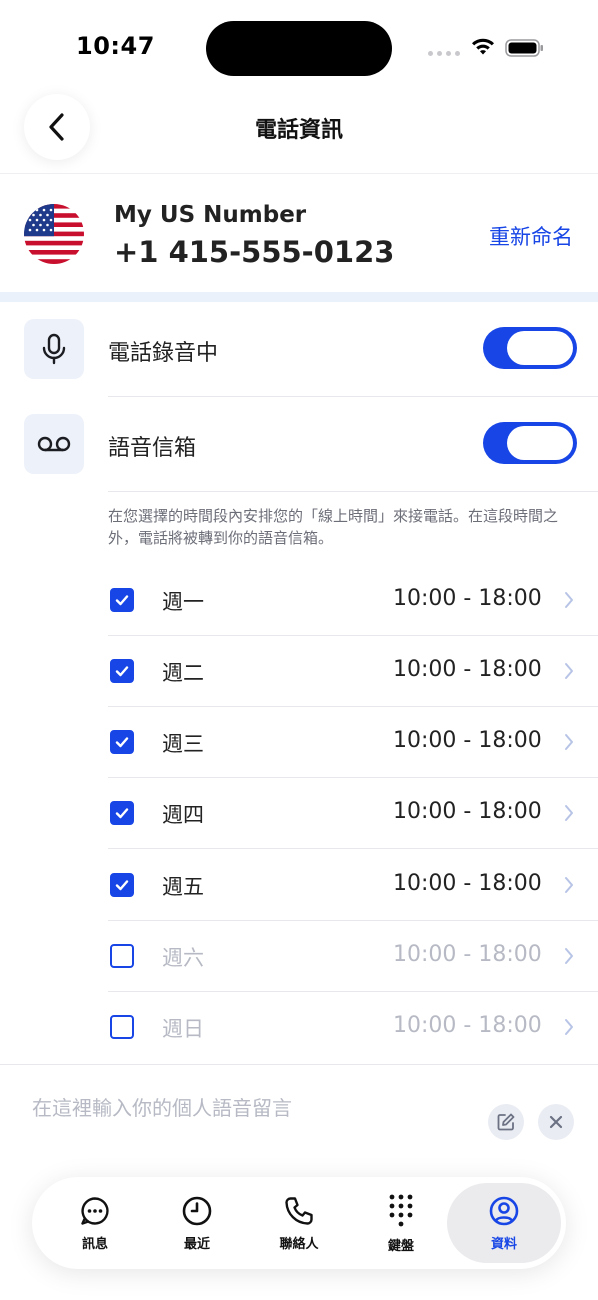 The width and height of the screenshot is (598, 1300). Describe the element at coordinates (299, 444) in the screenshot. I see `voicemail-setting-row: 語音信箱` at that location.